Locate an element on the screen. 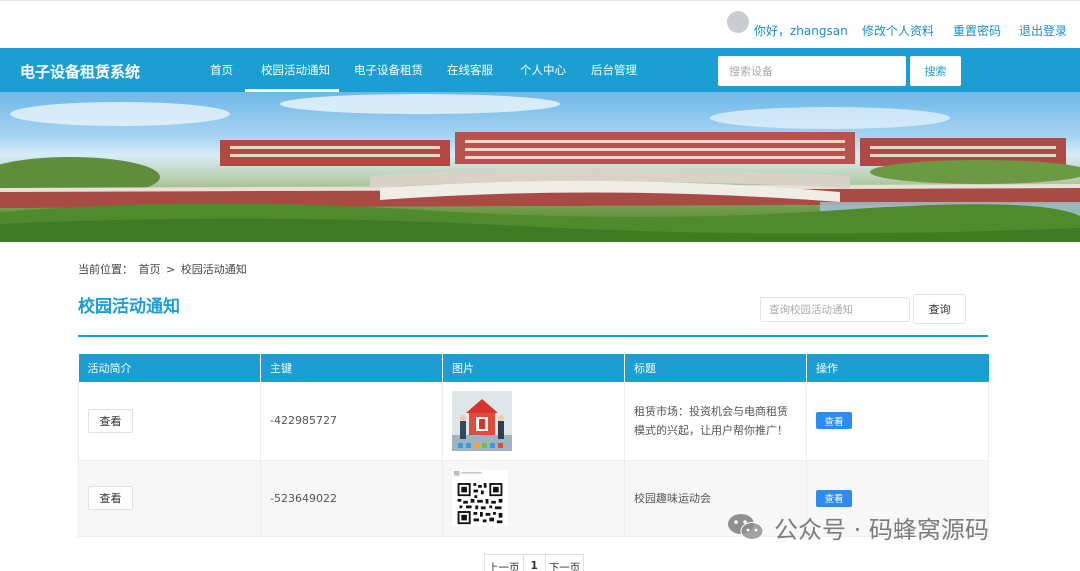  breadcrumb-home-link: 首页 is located at coordinates (150, 269).